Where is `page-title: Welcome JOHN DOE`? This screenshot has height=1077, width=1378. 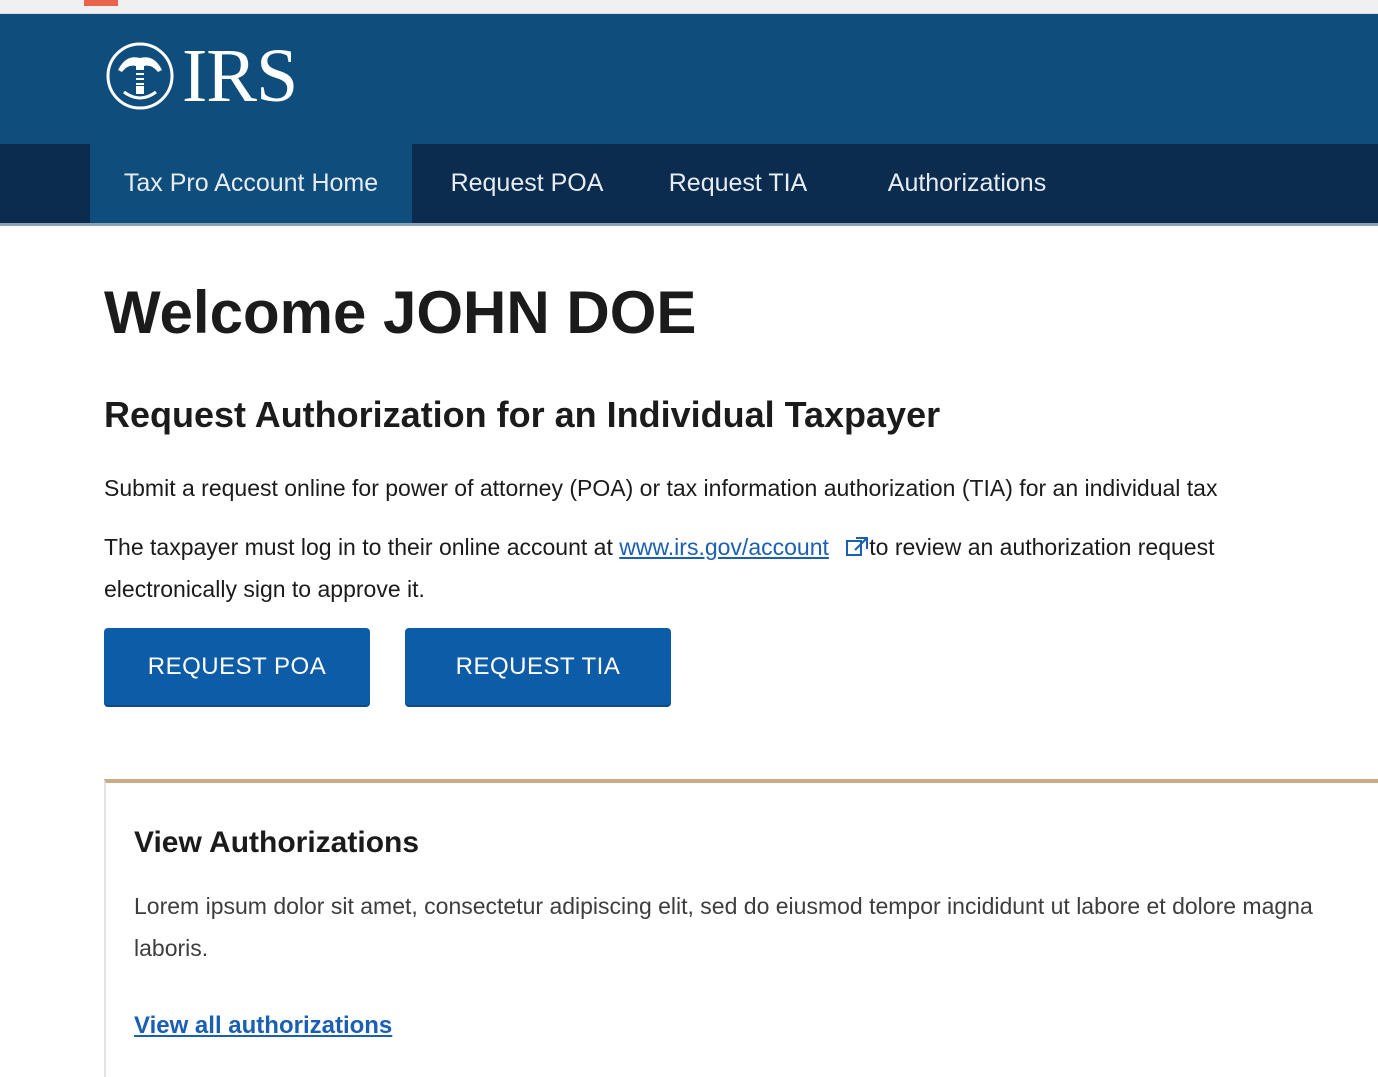
page-title: Welcome JOHN DOE is located at coordinates (400, 312).